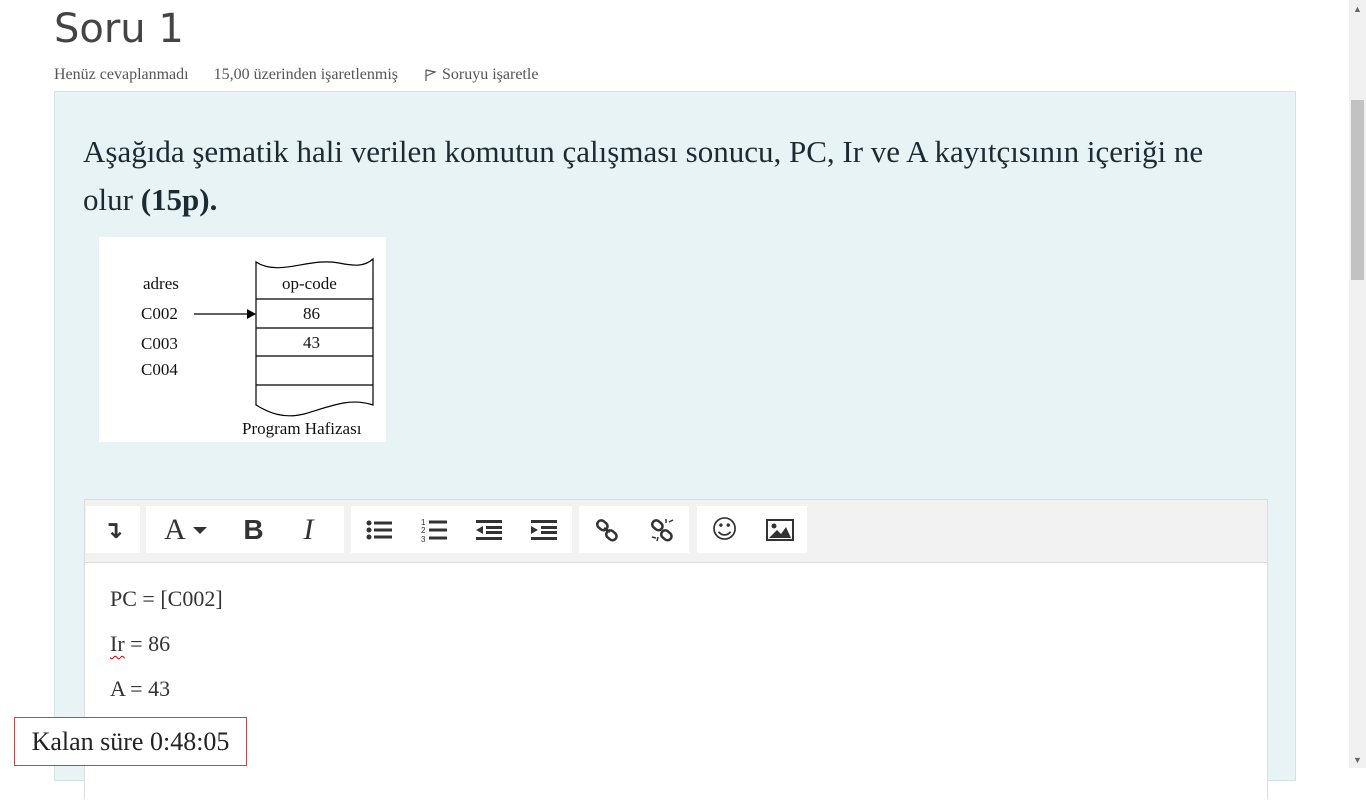  What do you see at coordinates (309, 283) in the screenshot?
I see `memory-header: op-code` at bounding box center [309, 283].